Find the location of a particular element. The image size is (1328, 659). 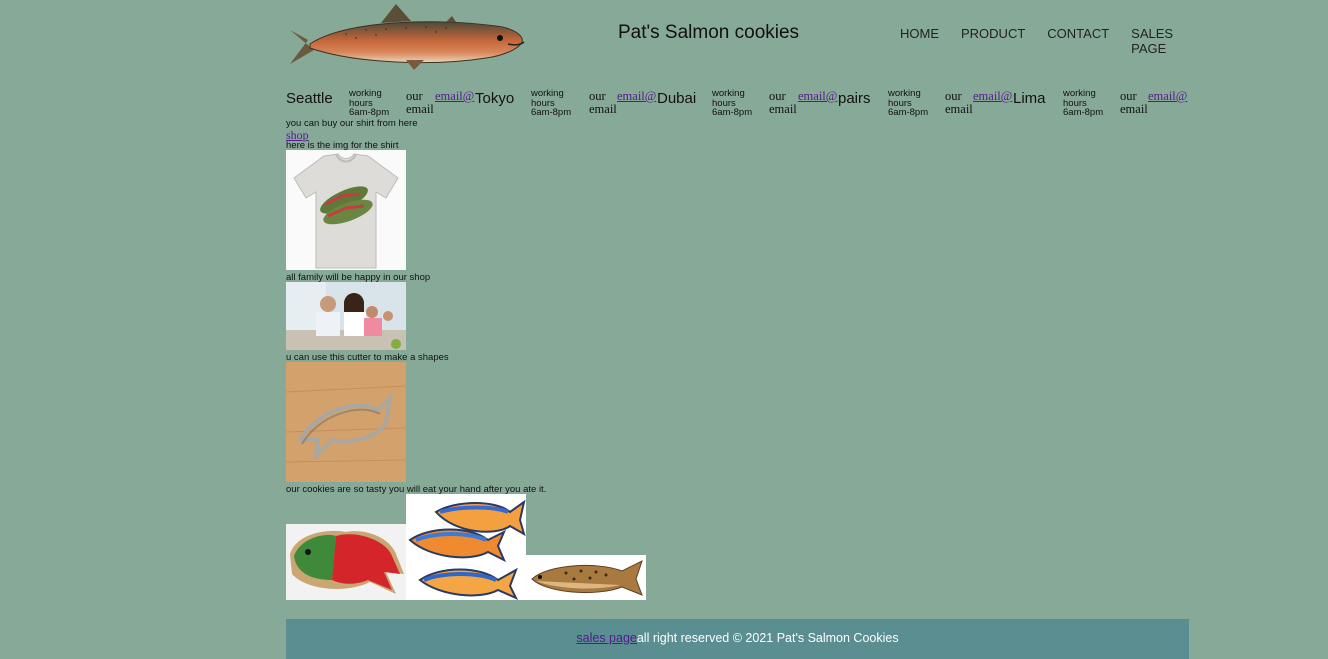

nav-product: PRODUCT is located at coordinates (993, 41).